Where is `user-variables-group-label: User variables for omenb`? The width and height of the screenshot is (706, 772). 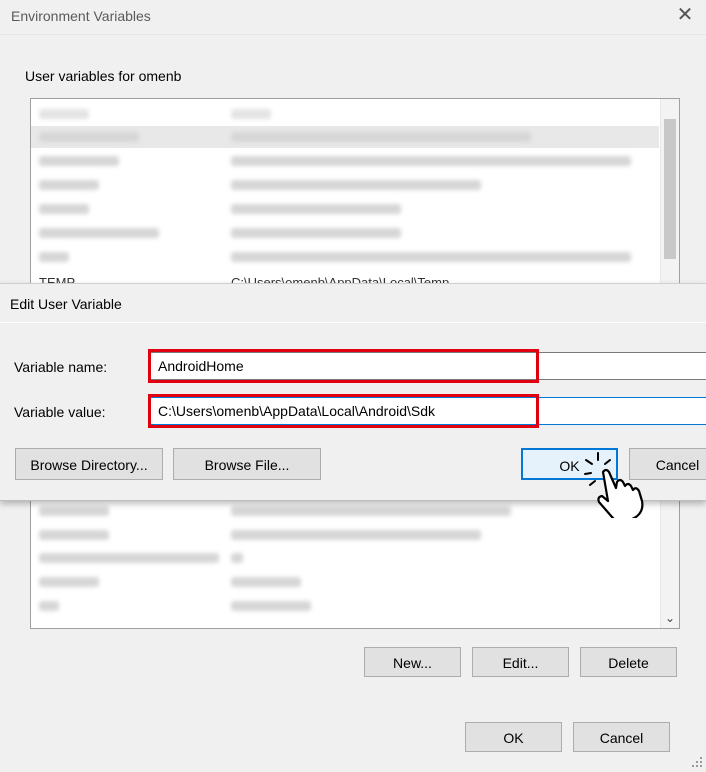 user-variables-group-label: User variables for omenb is located at coordinates (103, 76).